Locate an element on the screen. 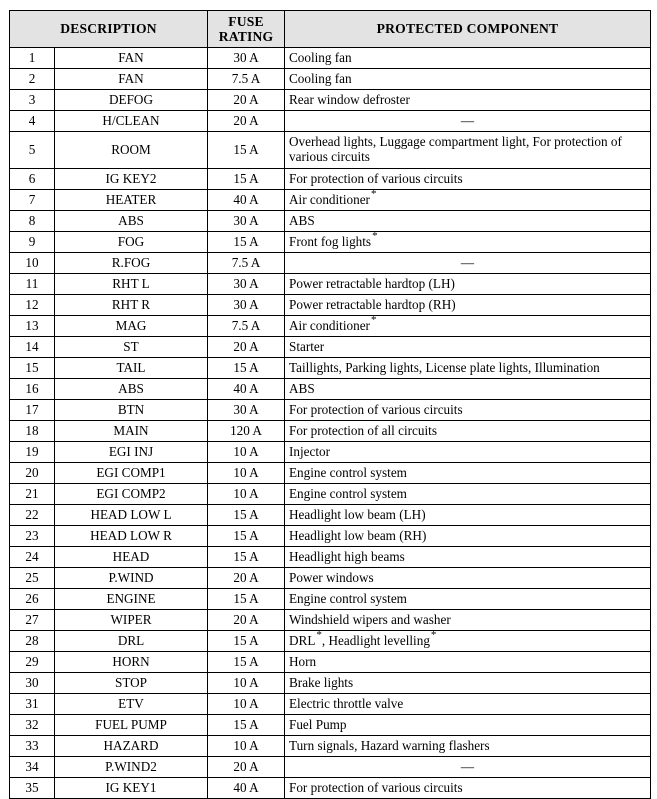  cell-fuse-number: 25 is located at coordinates (32, 578).